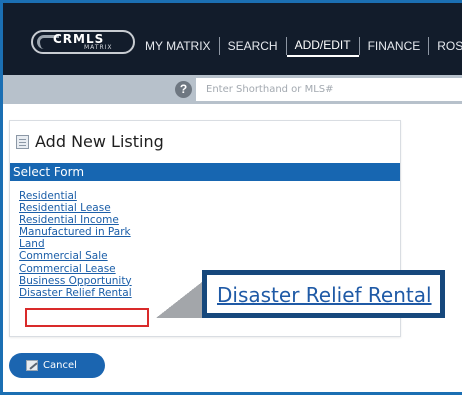  Describe the element at coordinates (178, 46) in the screenshot. I see `nav-my-matrix: MY MATRIX` at that location.